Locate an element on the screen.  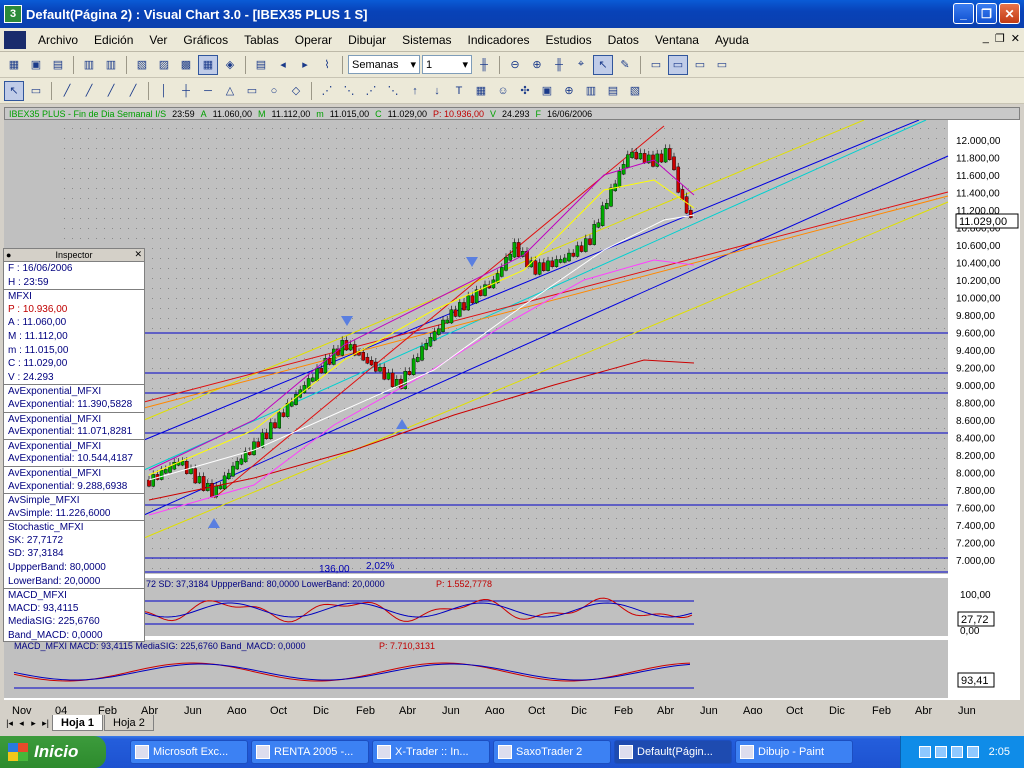
text-icon: T is located at coordinates (459, 91).